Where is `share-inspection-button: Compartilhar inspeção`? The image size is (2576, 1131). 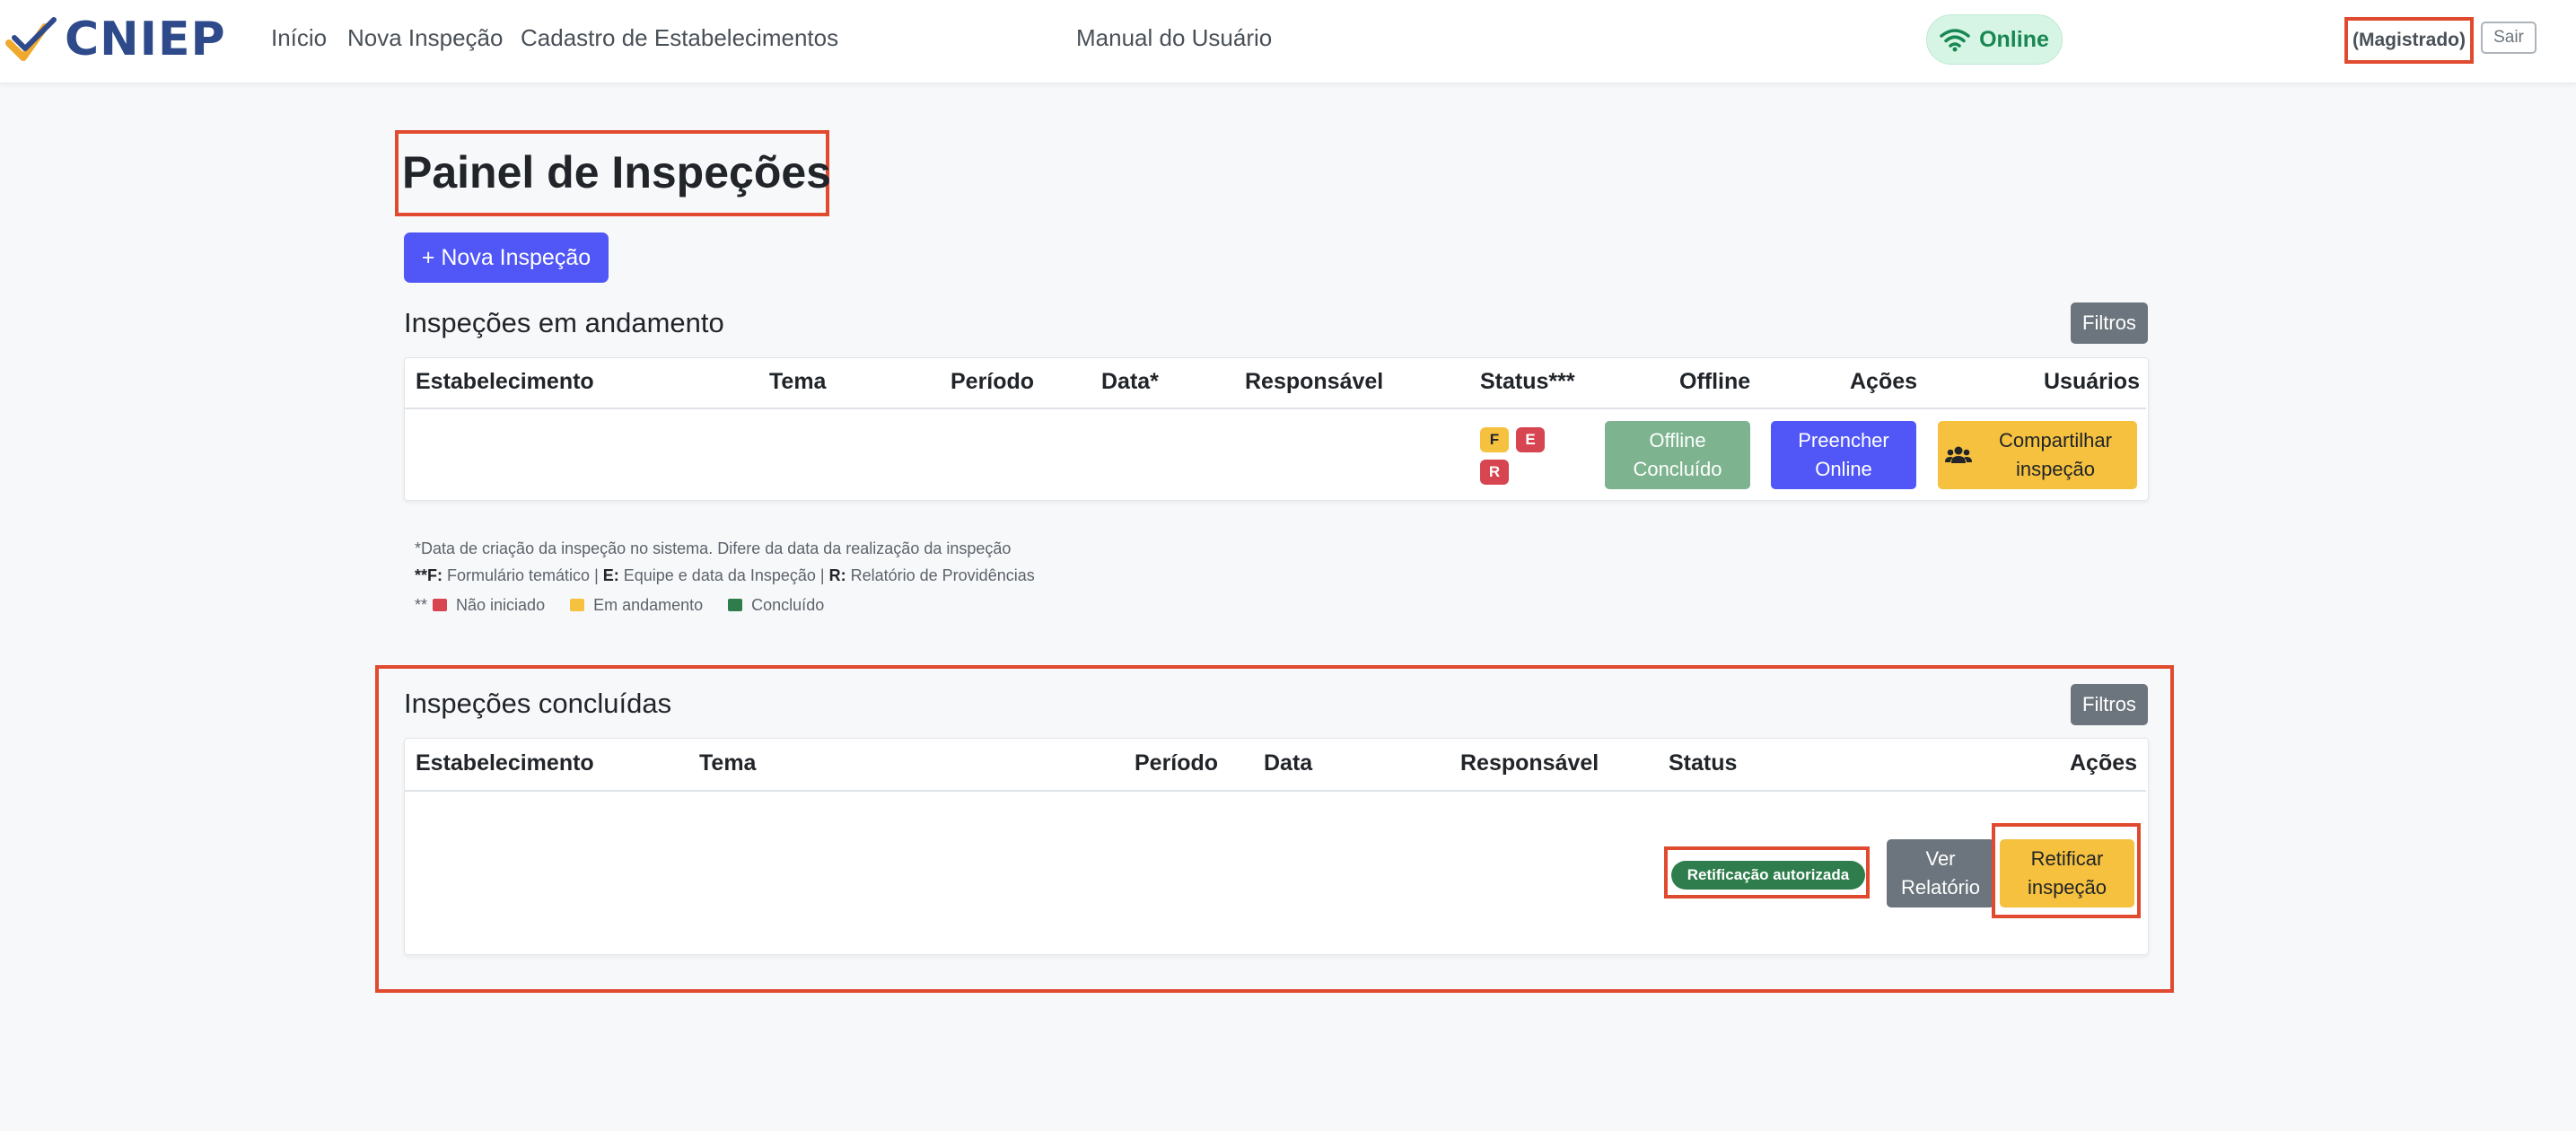 share-inspection-button: Compartilhar inspeção is located at coordinates (2037, 455).